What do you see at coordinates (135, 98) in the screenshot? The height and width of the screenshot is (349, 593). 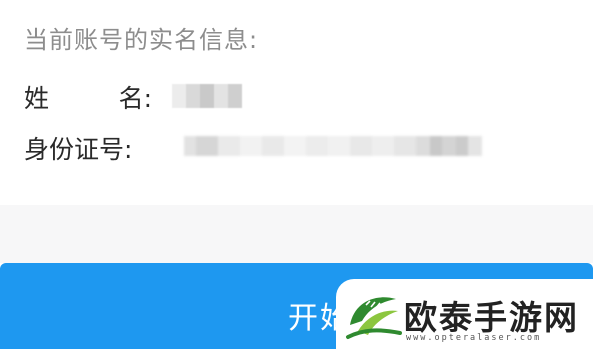 I see `name-label-second: 名:` at bounding box center [135, 98].